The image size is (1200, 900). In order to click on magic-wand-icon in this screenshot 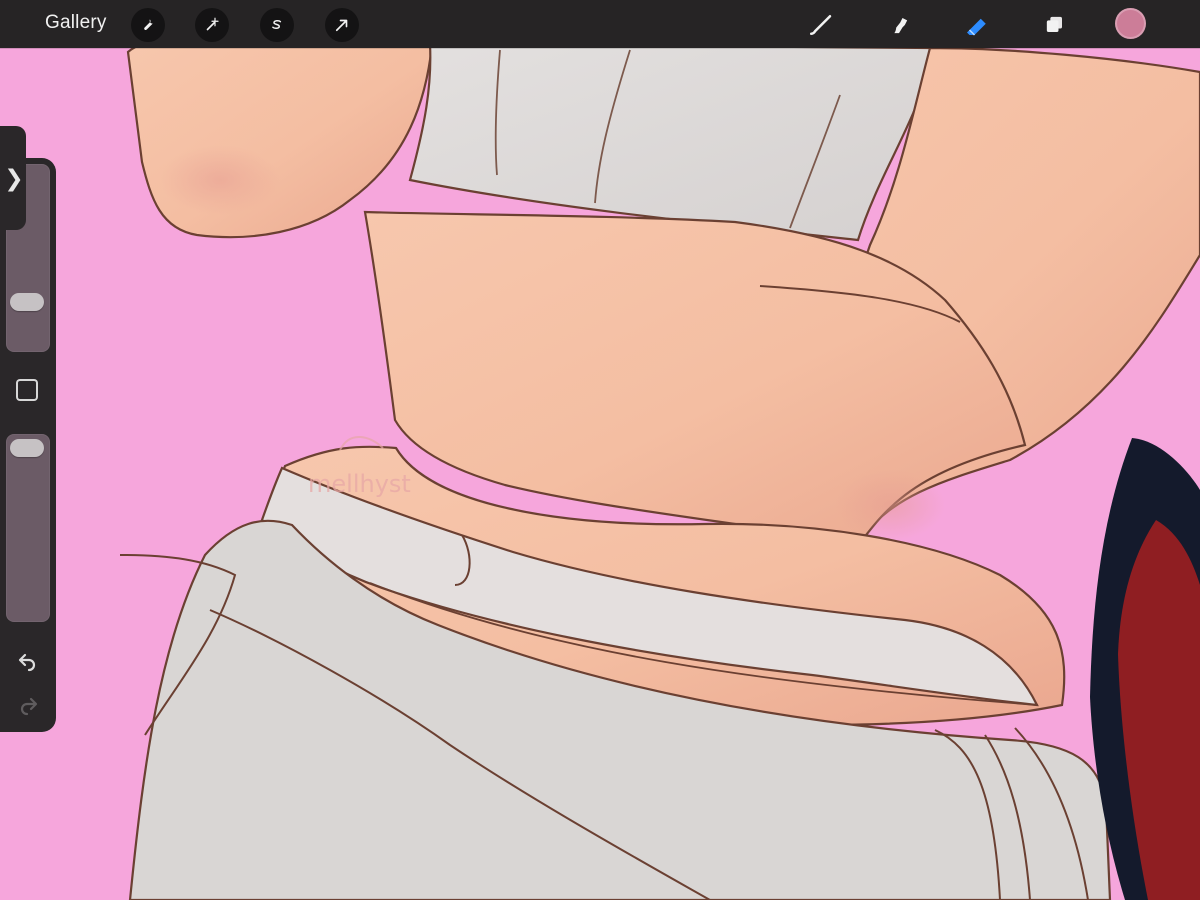, I will do `click(212, 24)`.